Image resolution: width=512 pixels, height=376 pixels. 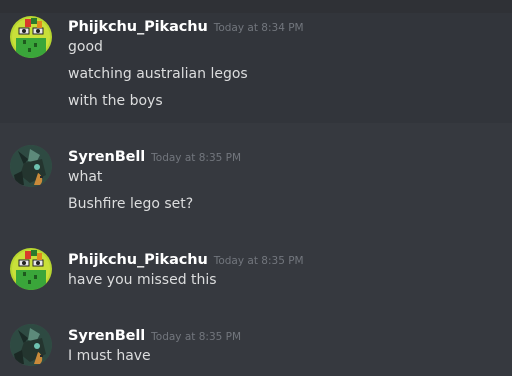 What do you see at coordinates (256, 349) in the screenshot?
I see `message-group: SyrenBell Today at 8:35 PM I must have` at bounding box center [256, 349].